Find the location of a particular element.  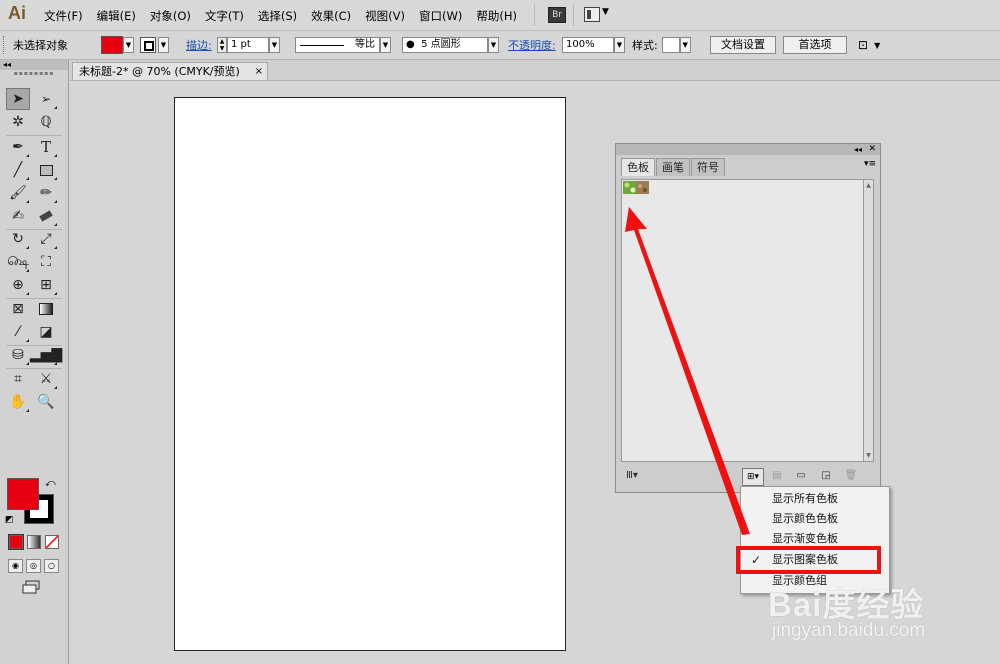

arrow-shape is located at coordinates (687, 371).